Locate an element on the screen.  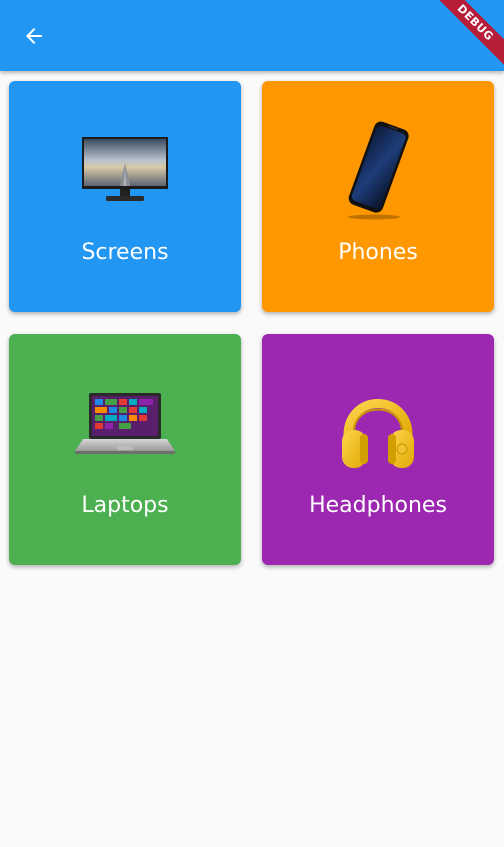
arrow-back-icon is located at coordinates (34, 36).